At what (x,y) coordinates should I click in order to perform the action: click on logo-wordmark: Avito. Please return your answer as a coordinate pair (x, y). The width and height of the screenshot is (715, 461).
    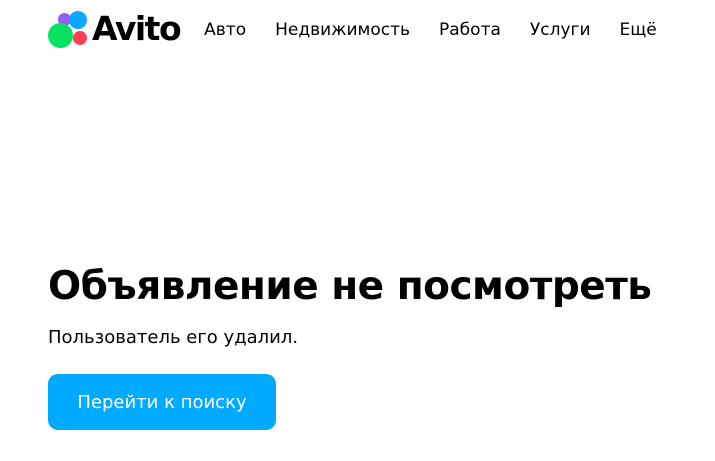
    Looking at the image, I should click on (137, 28).